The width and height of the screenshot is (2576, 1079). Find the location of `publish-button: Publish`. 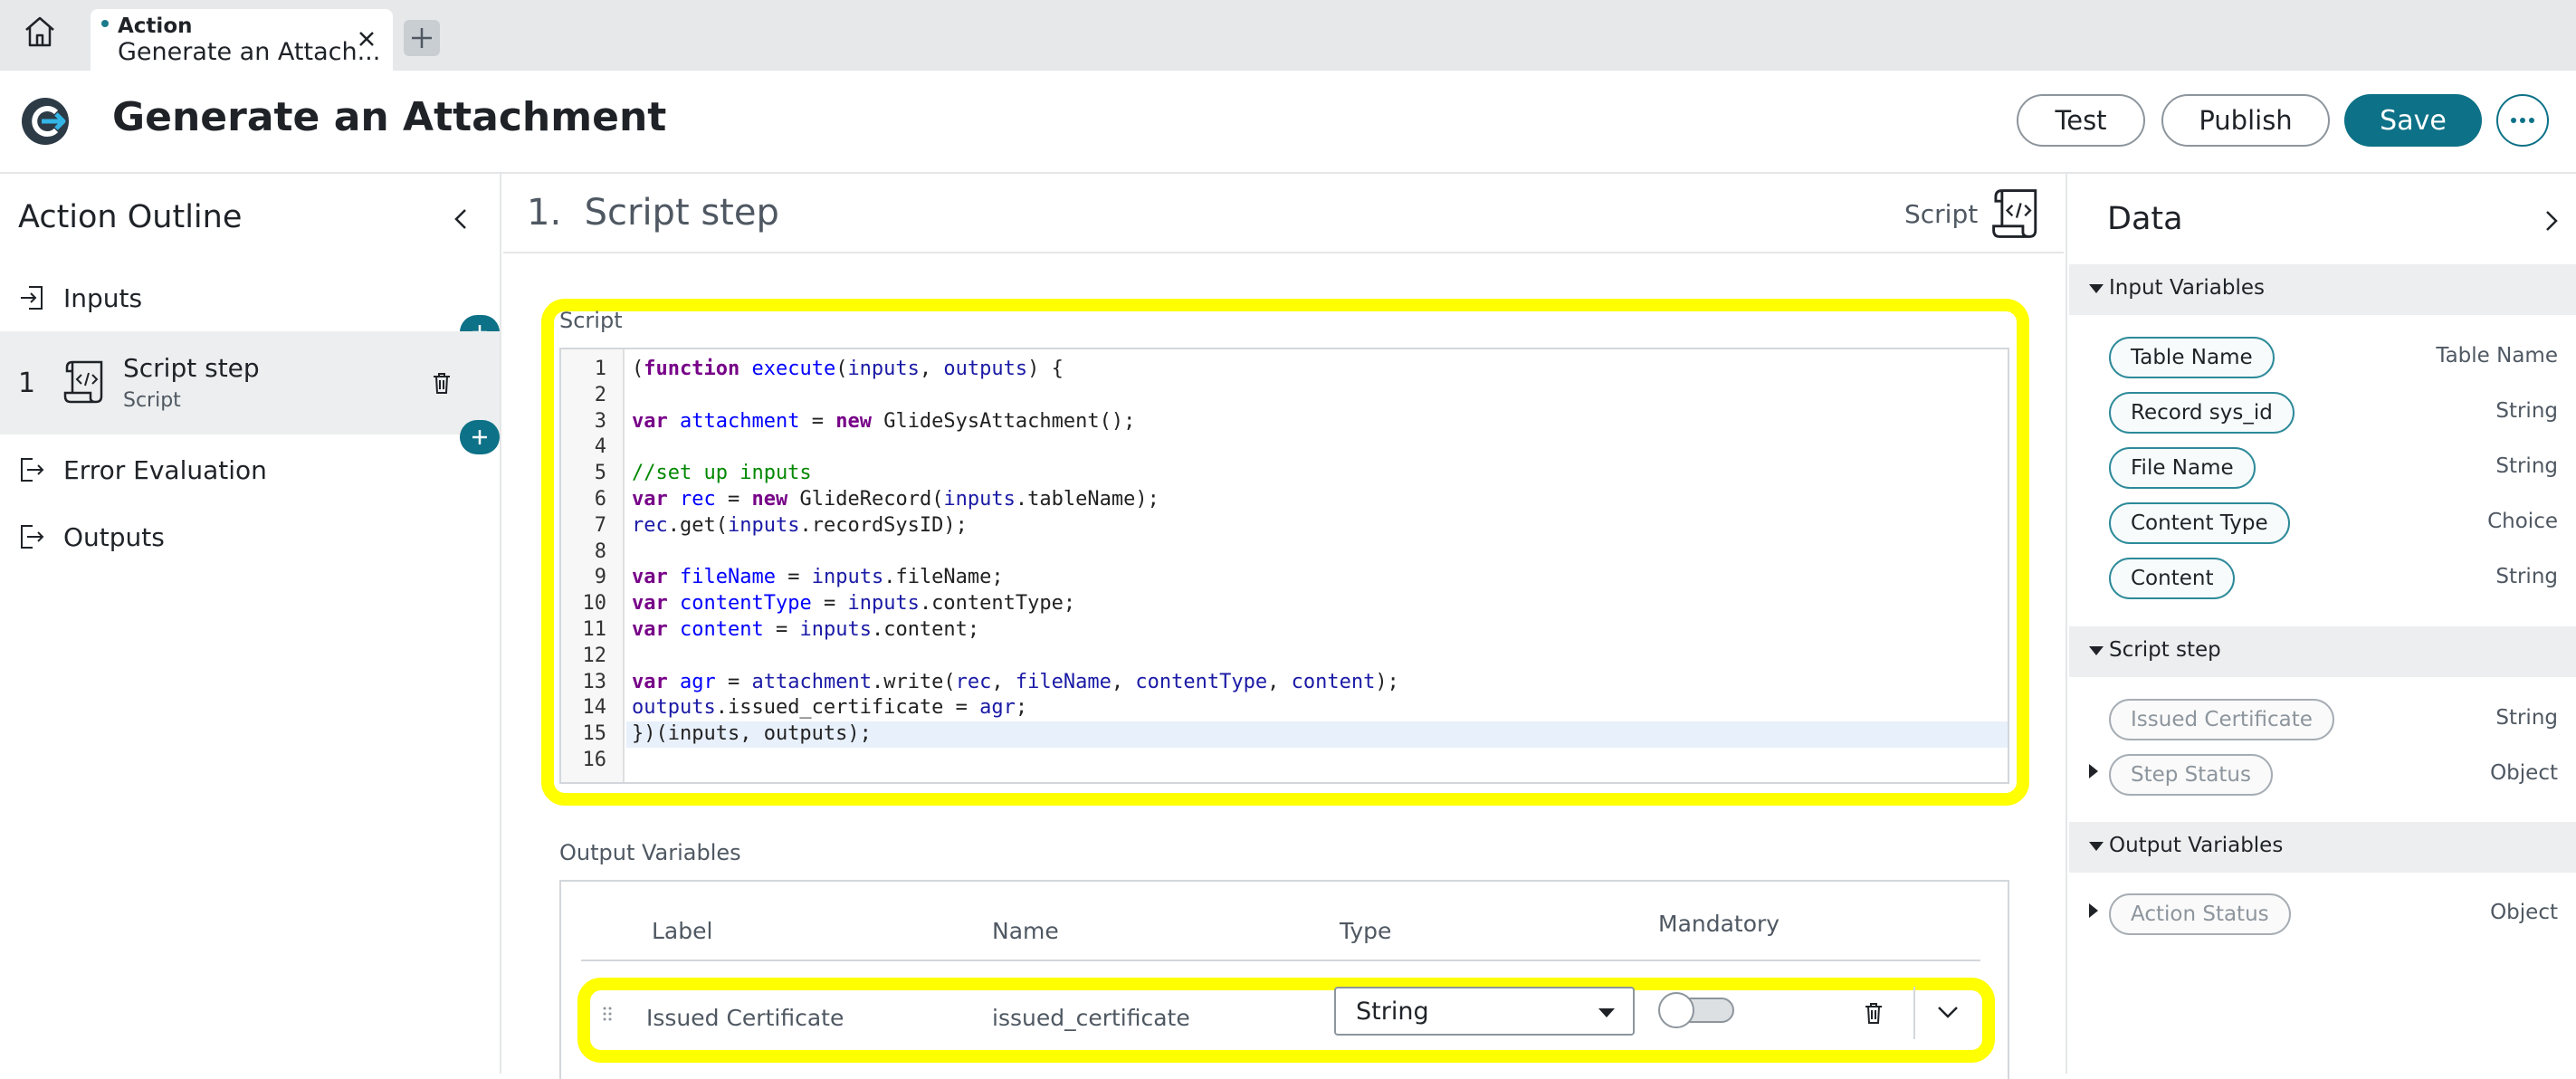

publish-button: Publish is located at coordinates (2245, 120).